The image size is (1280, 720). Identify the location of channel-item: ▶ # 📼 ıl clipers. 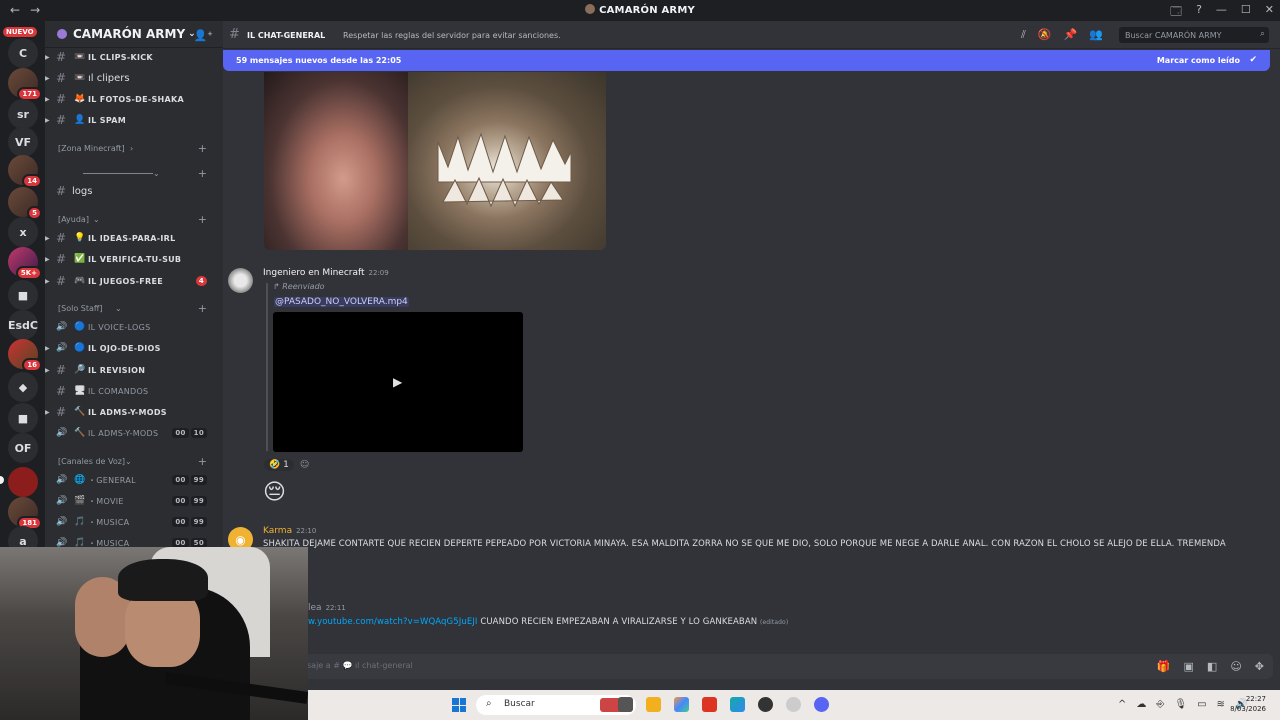
(134, 78).